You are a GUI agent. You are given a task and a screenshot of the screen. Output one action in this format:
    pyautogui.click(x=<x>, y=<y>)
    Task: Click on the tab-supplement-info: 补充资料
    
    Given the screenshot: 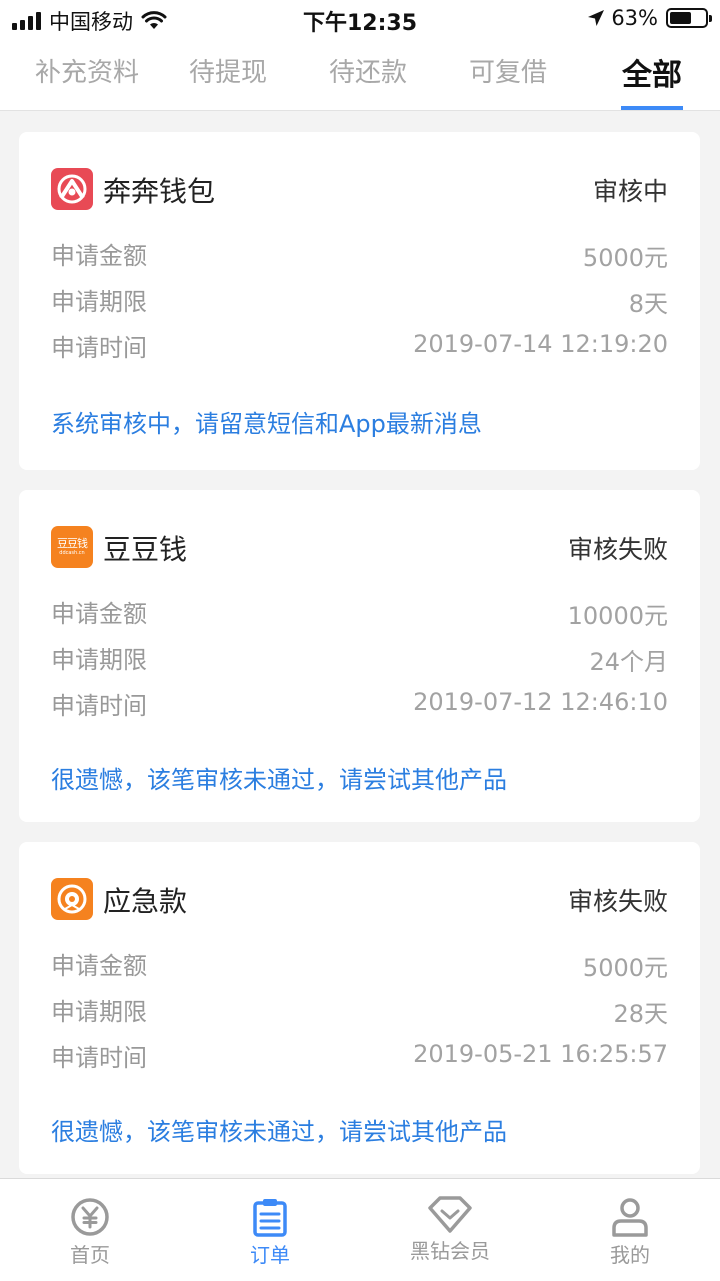 What is the action you would take?
    pyautogui.click(x=87, y=70)
    